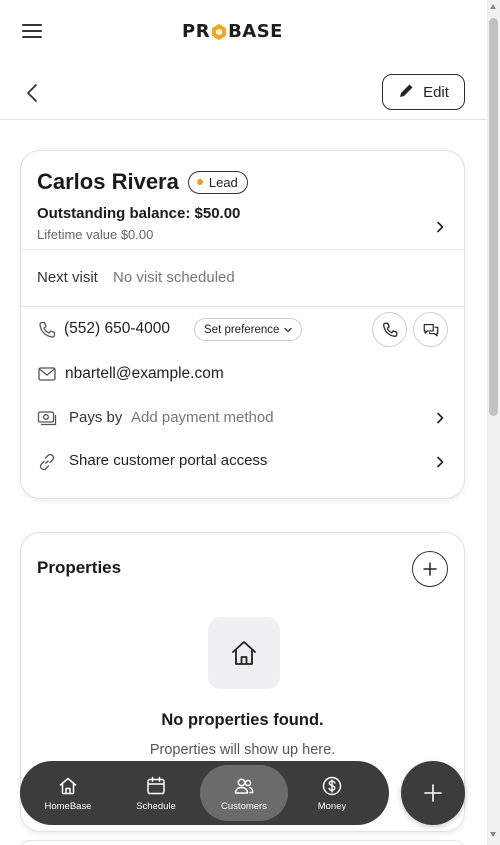 Image resolution: width=500 pixels, height=845 pixels. I want to click on lead-status-dot, so click(199, 182).